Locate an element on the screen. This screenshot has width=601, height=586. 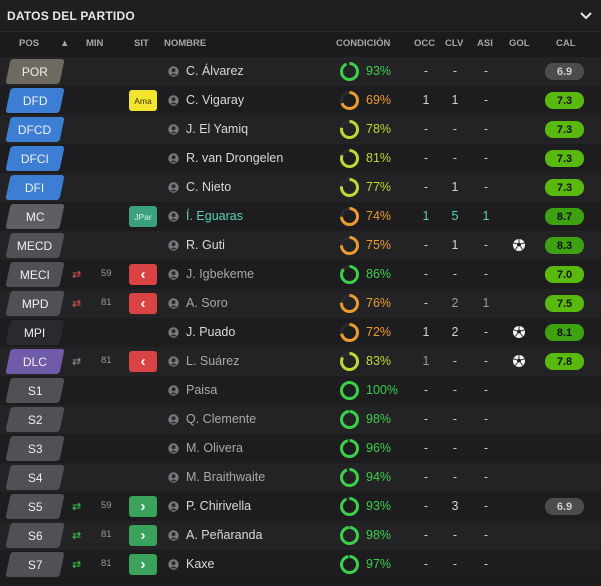
col-header-cal: CAL is located at coordinates (566, 43).